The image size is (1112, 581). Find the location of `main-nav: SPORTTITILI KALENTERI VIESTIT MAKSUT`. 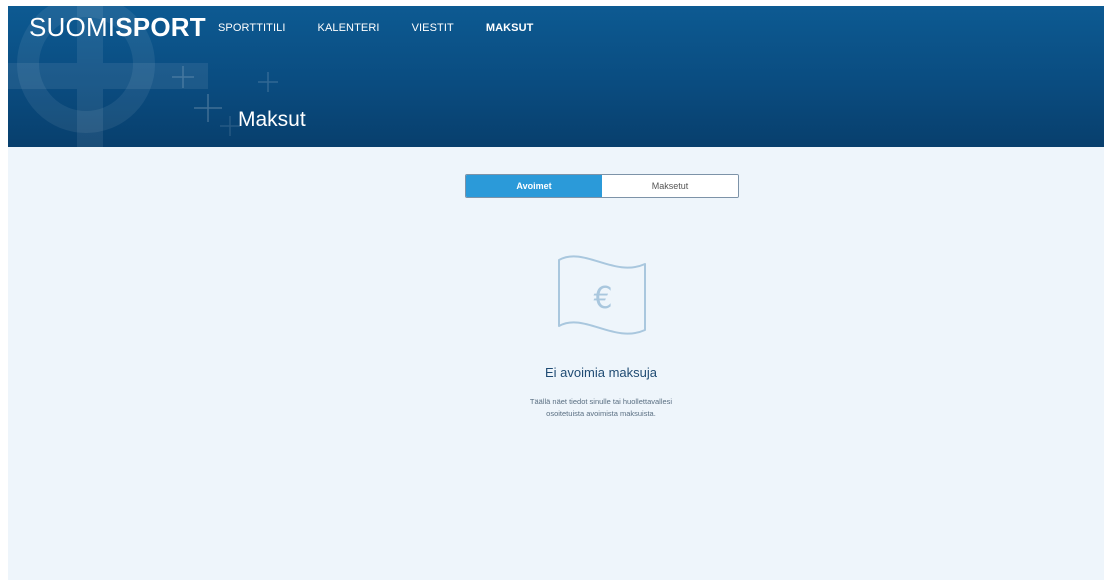

main-nav: SPORTTITILI KALENTERI VIESTIT MAKSUT is located at coordinates (391, 28).